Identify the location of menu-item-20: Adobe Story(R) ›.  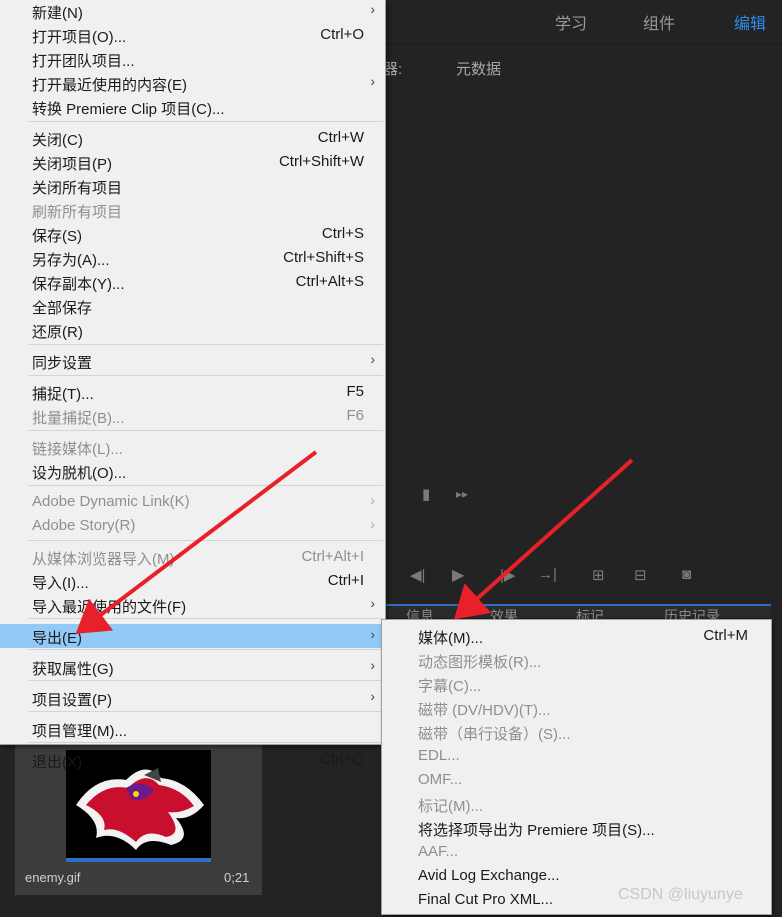
(192, 526).